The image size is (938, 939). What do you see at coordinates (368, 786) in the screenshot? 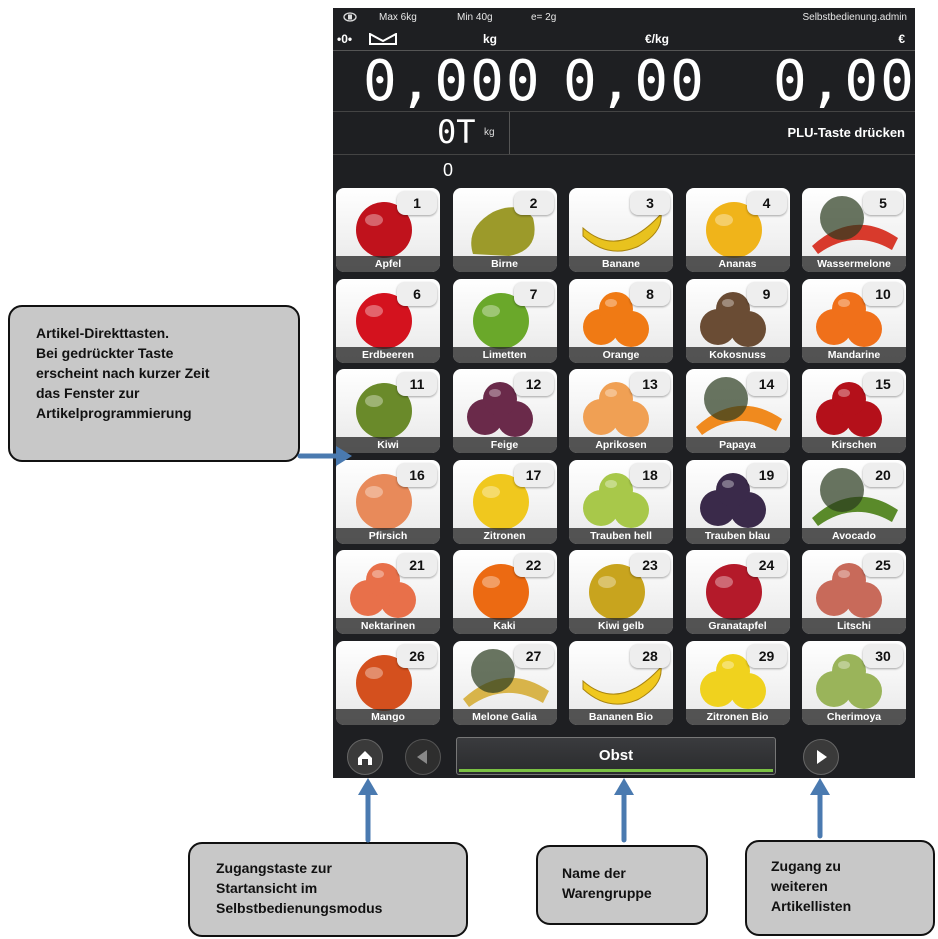
I see `arrowhead-home` at bounding box center [368, 786].